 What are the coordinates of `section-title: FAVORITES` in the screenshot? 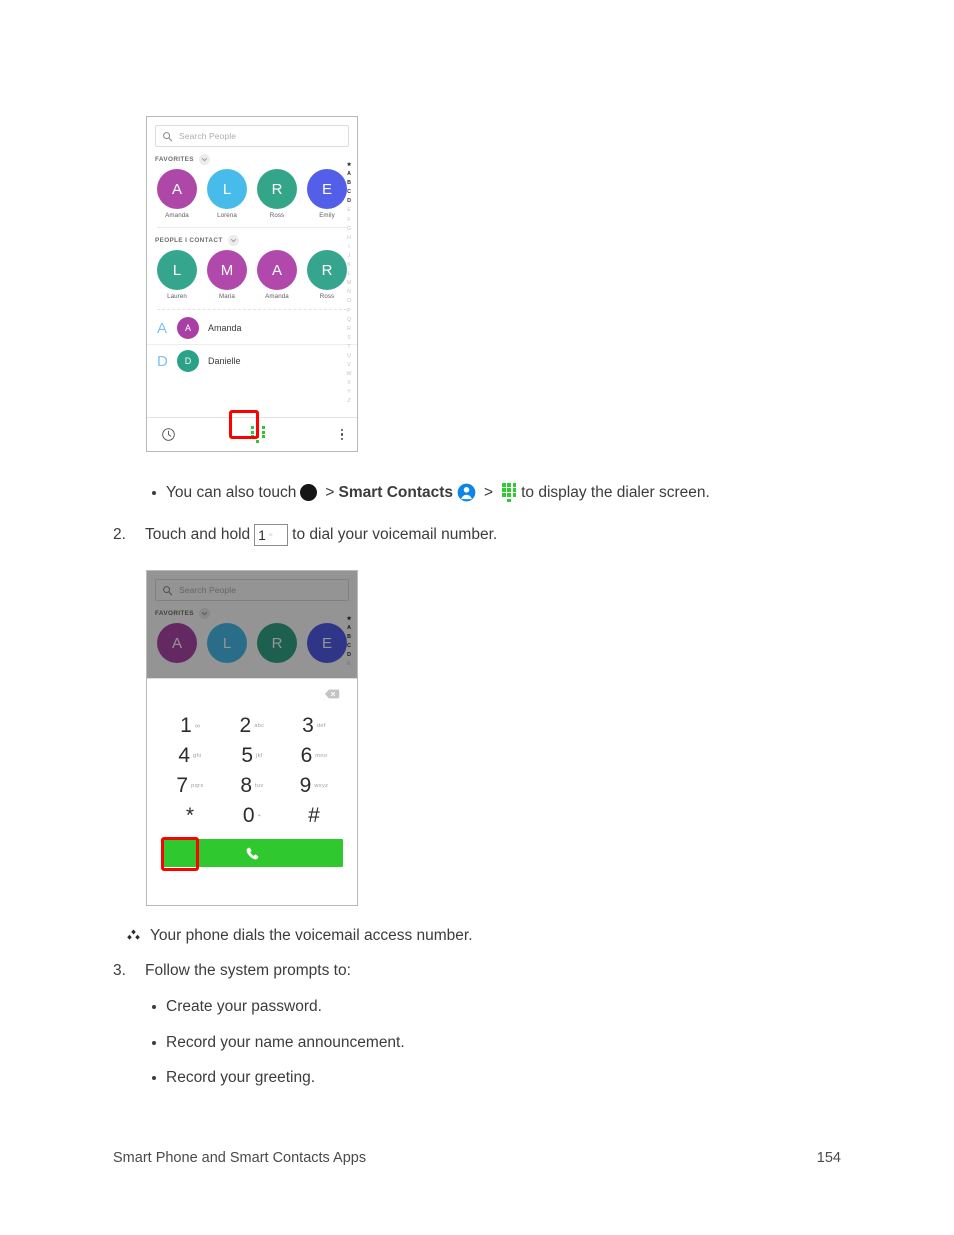 It's located at (174, 613).